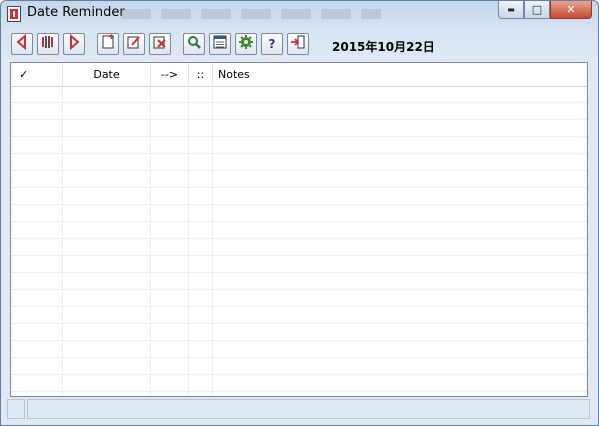 The image size is (599, 426). Describe the element at coordinates (37, 74) in the screenshot. I see `column-header-done: ✓` at that location.